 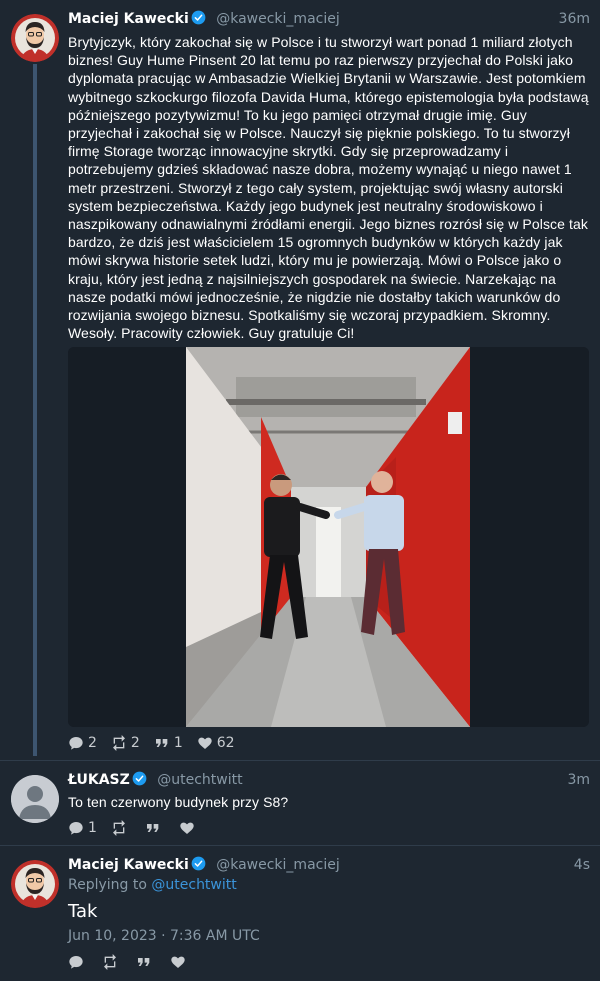 I want to click on tweet-stats: 2 2 1 62, so click(x=158, y=743).